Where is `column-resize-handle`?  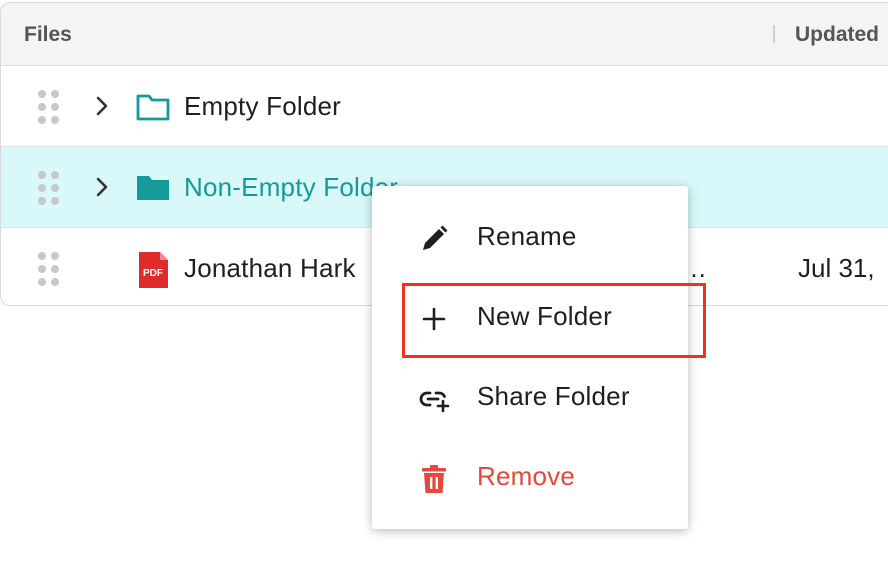 column-resize-handle is located at coordinates (774, 34).